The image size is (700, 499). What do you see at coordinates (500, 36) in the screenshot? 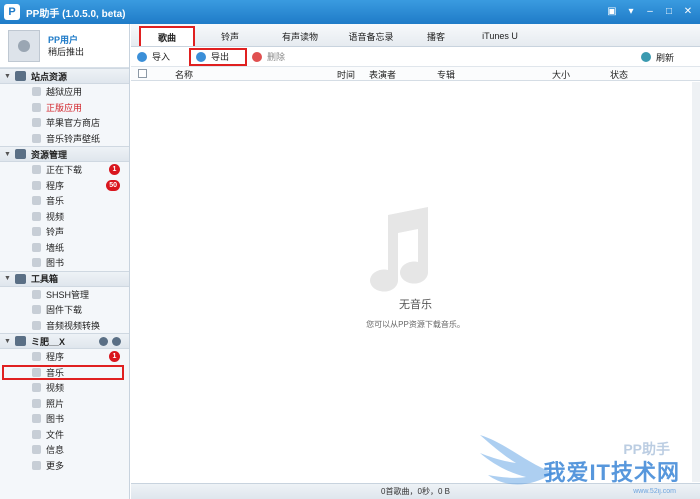
I see `tab-itunes-u: iTunes U` at bounding box center [500, 36].